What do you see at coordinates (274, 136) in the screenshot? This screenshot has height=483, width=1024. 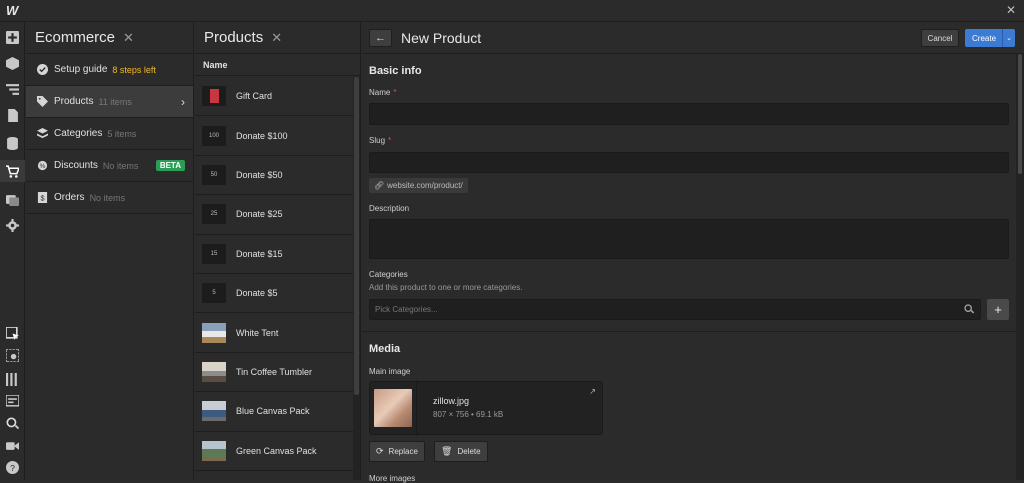 I see `product-row: 100 Donate $100` at bounding box center [274, 136].